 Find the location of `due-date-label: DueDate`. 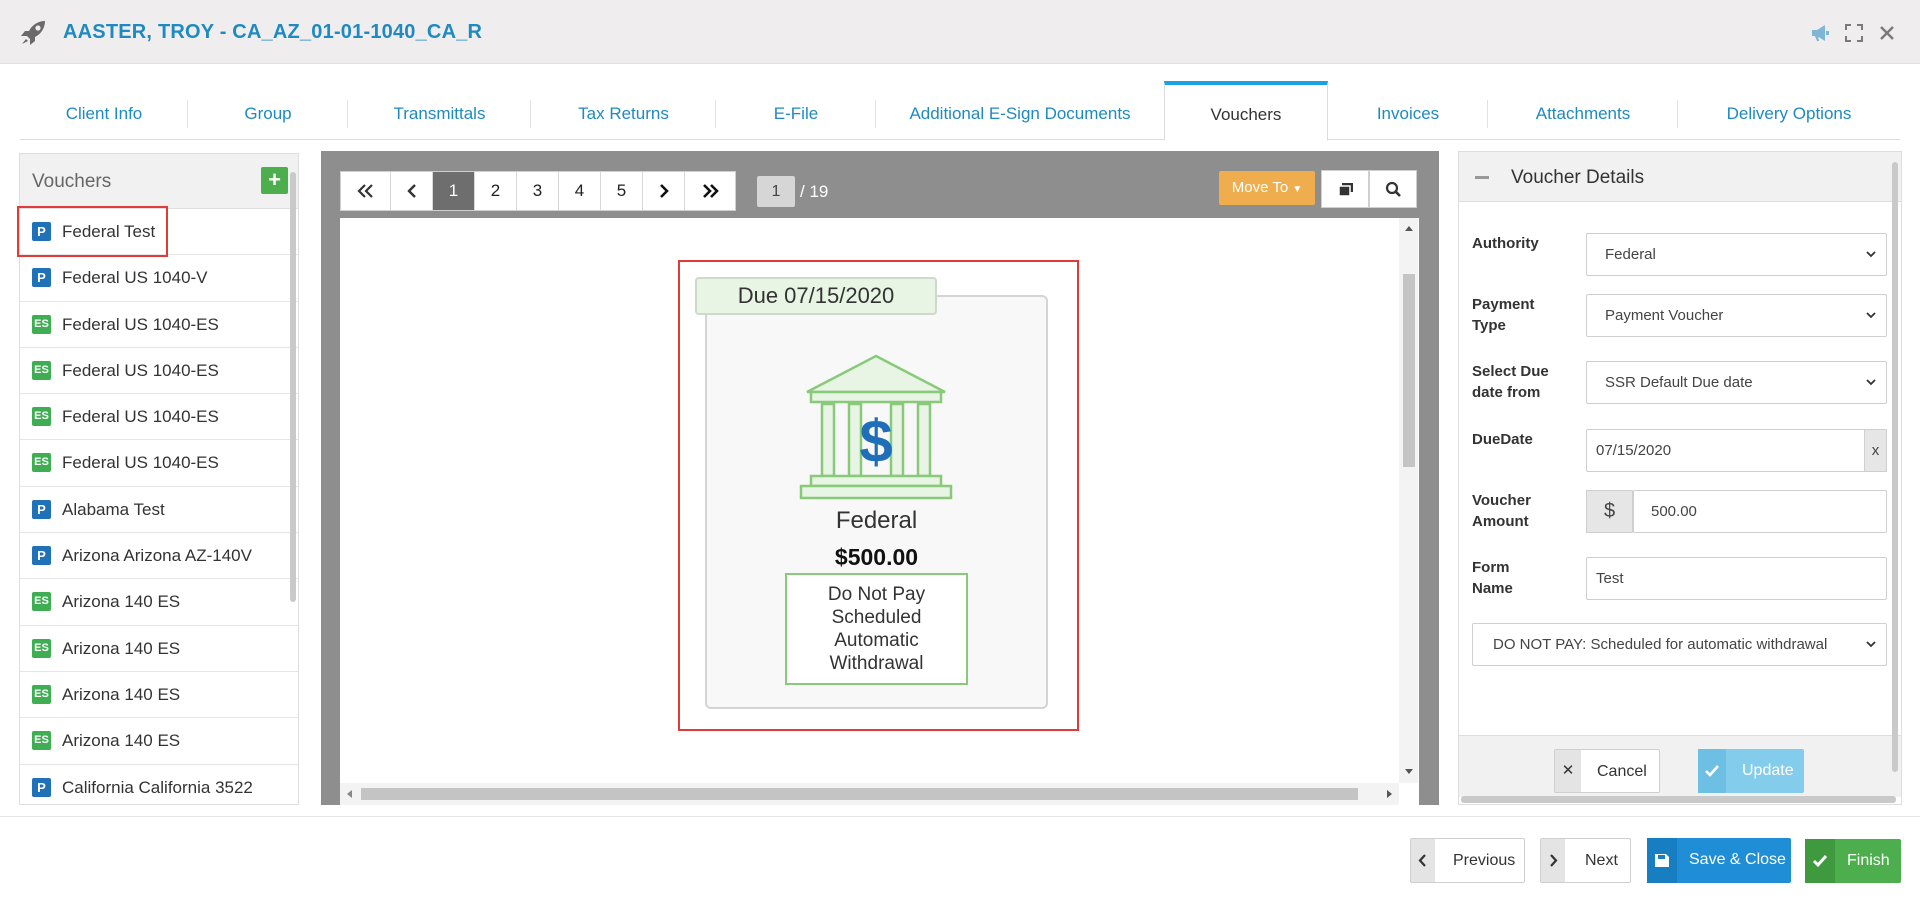

due-date-label: DueDate is located at coordinates (1502, 439).